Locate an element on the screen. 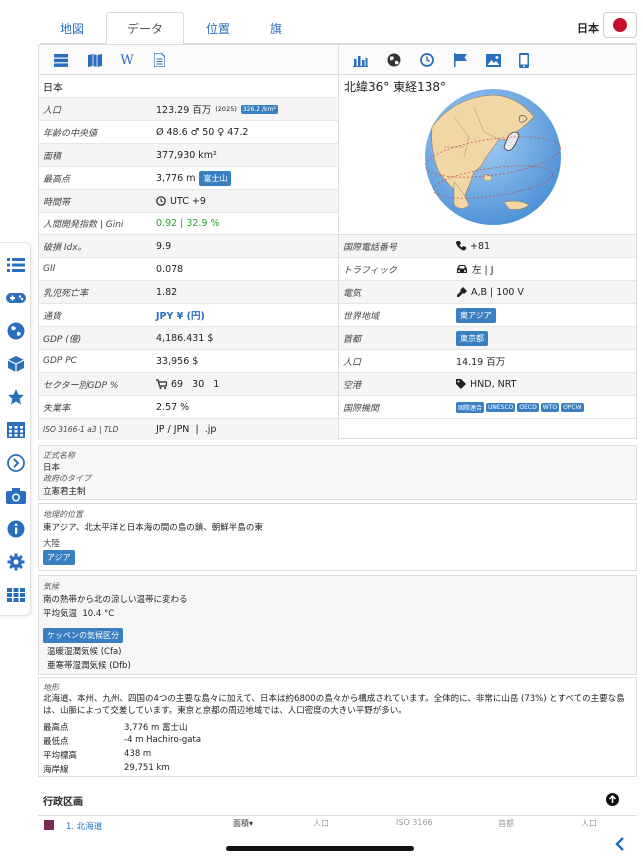  terrain-mean-label: 平均標高 is located at coordinates (60, 756).